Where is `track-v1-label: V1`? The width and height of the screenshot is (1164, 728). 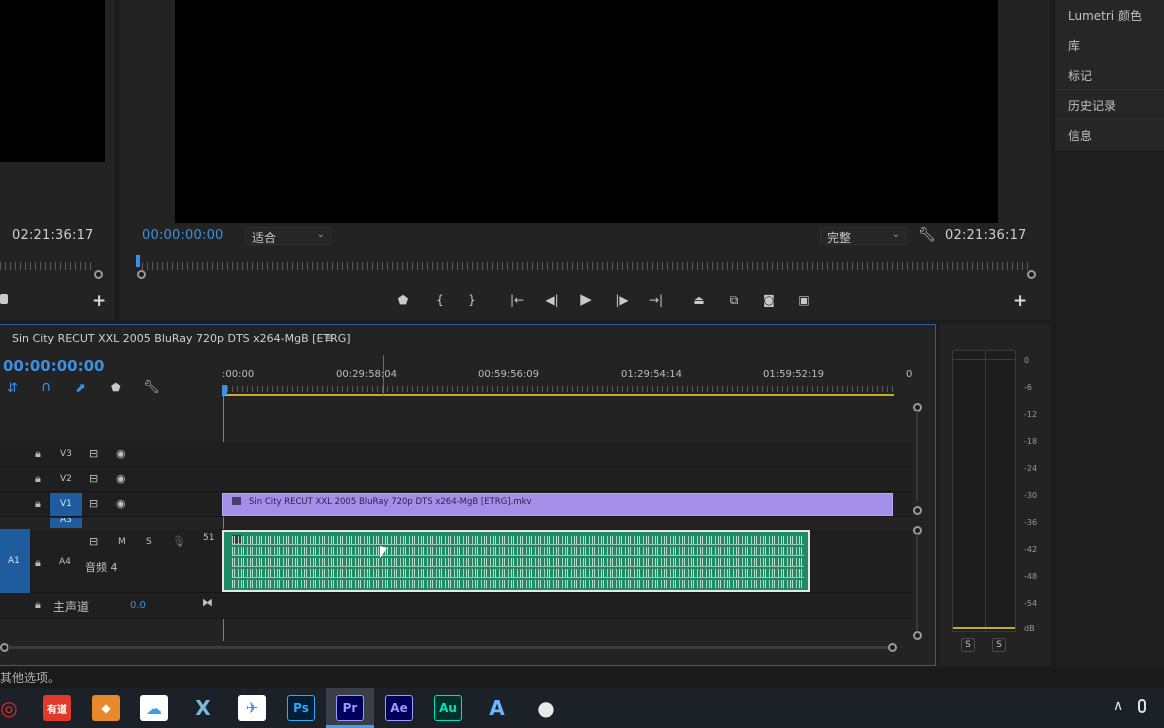
track-v1-label: V1 is located at coordinates (66, 504).